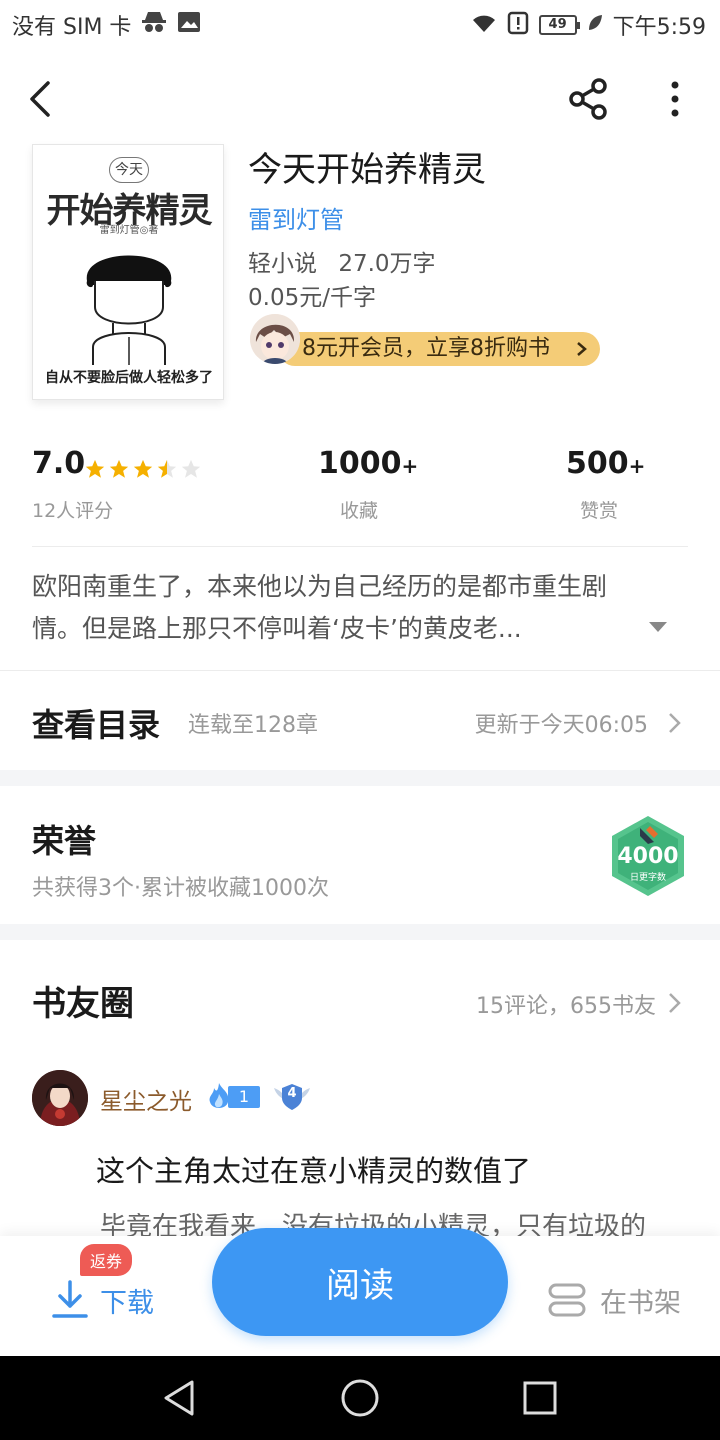 This screenshot has width=720, height=1440. I want to click on favorites-number: 1000, so click(360, 463).